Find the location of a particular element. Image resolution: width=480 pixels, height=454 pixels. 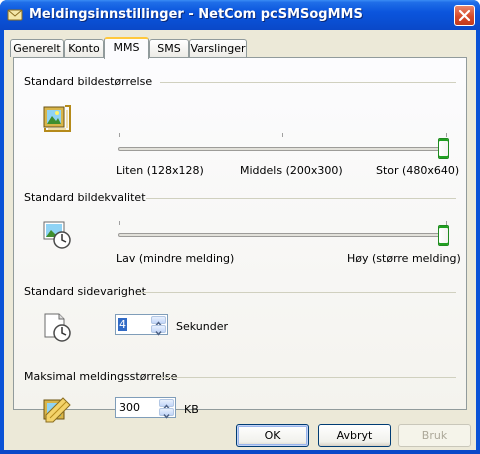

image-size-slider is located at coordinates (283, 149).